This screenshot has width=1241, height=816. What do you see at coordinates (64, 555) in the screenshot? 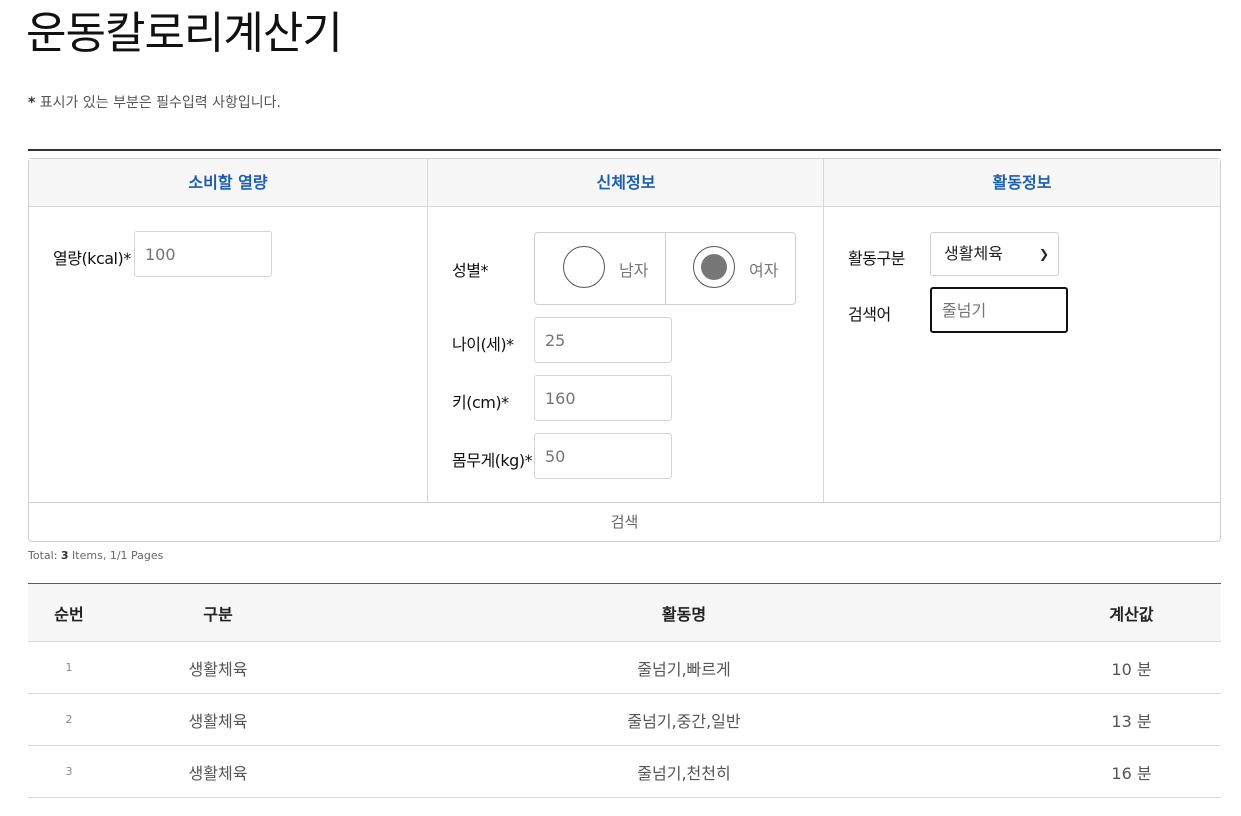
I see `total-count: 3` at bounding box center [64, 555].